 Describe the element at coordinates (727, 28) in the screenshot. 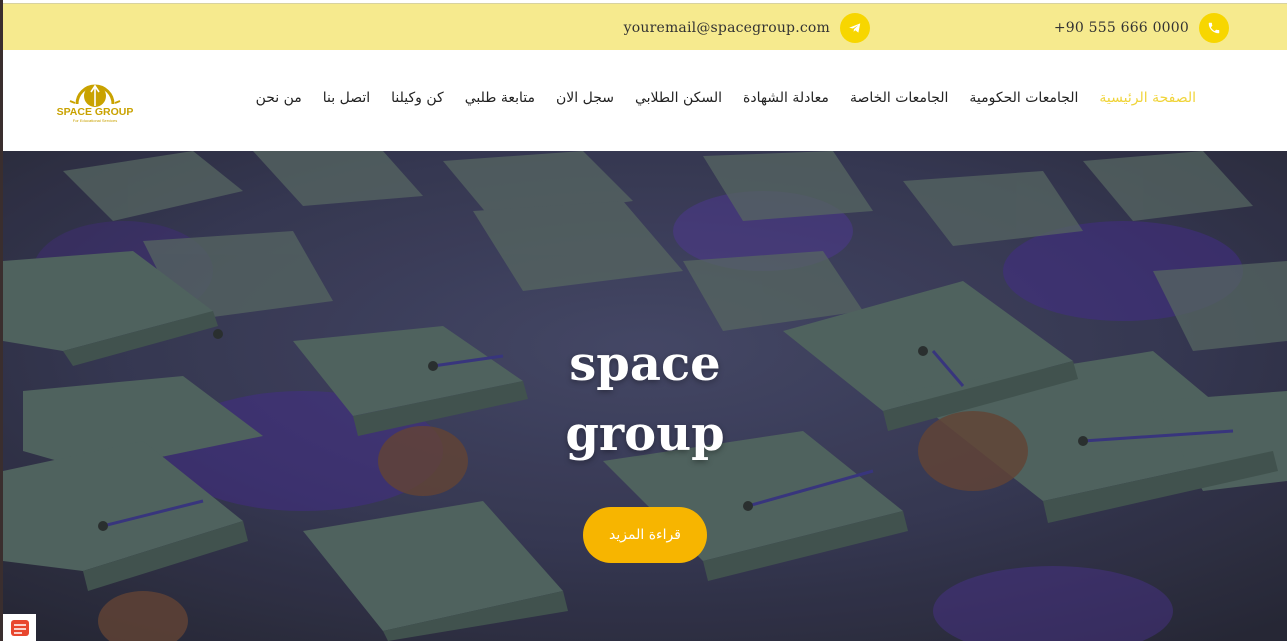

I see `email-address: youremail@spacegroup.com` at that location.